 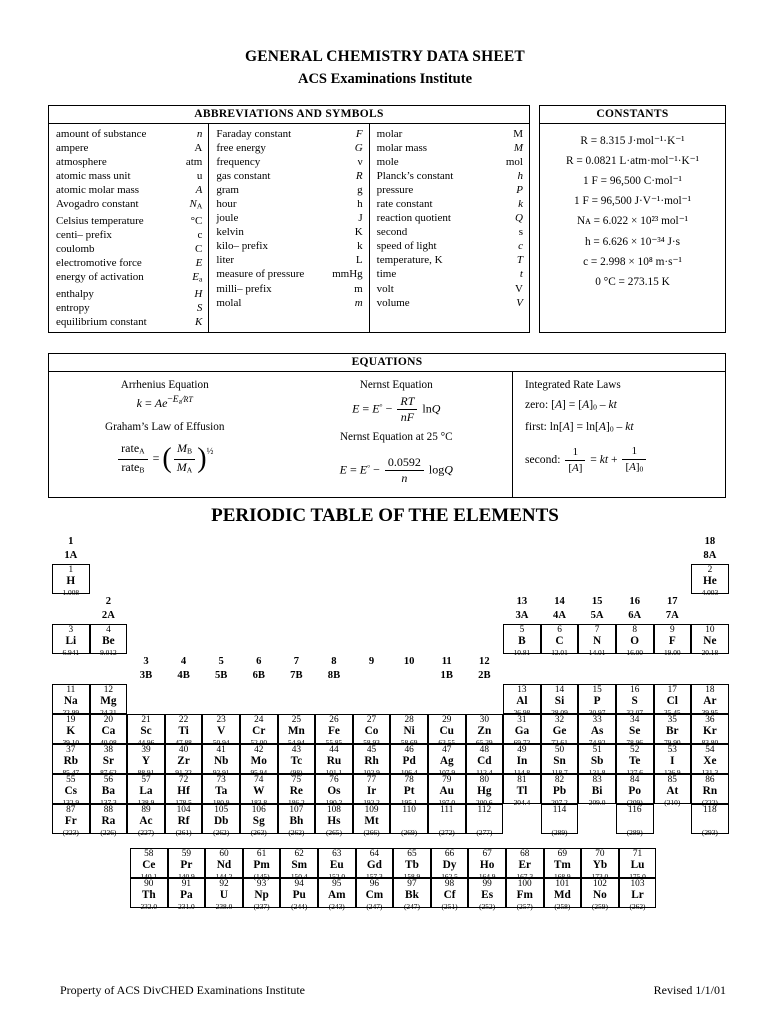 What do you see at coordinates (371, 760) in the screenshot?
I see `element-cell-Rh: 45 Rh 102.9` at bounding box center [371, 760].